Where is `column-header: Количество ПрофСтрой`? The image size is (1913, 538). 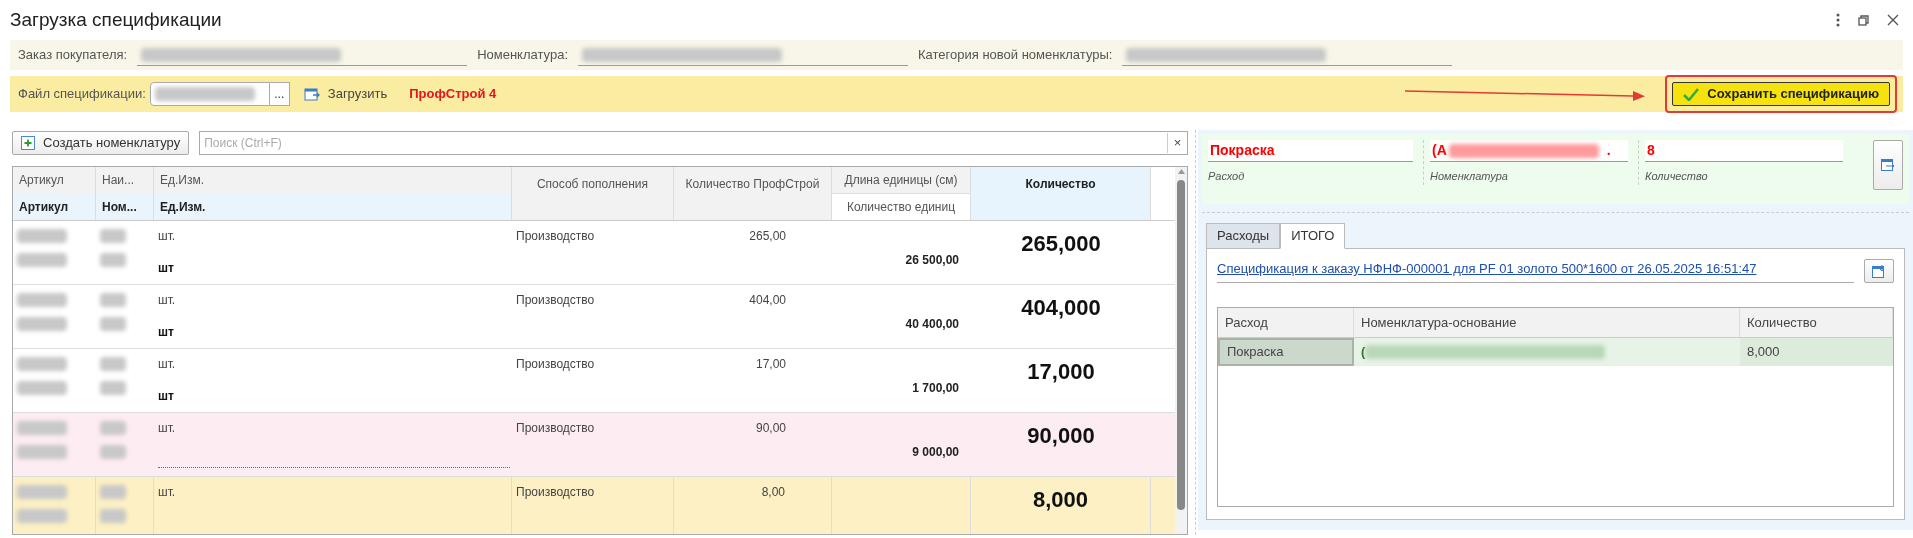
column-header: Количество ПрофСтрой is located at coordinates (752, 193).